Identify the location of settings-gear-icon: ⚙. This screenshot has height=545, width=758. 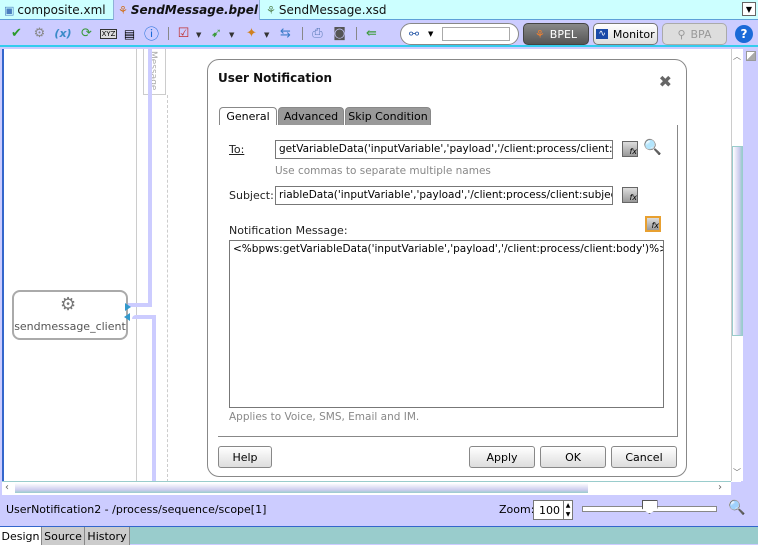
(39, 33).